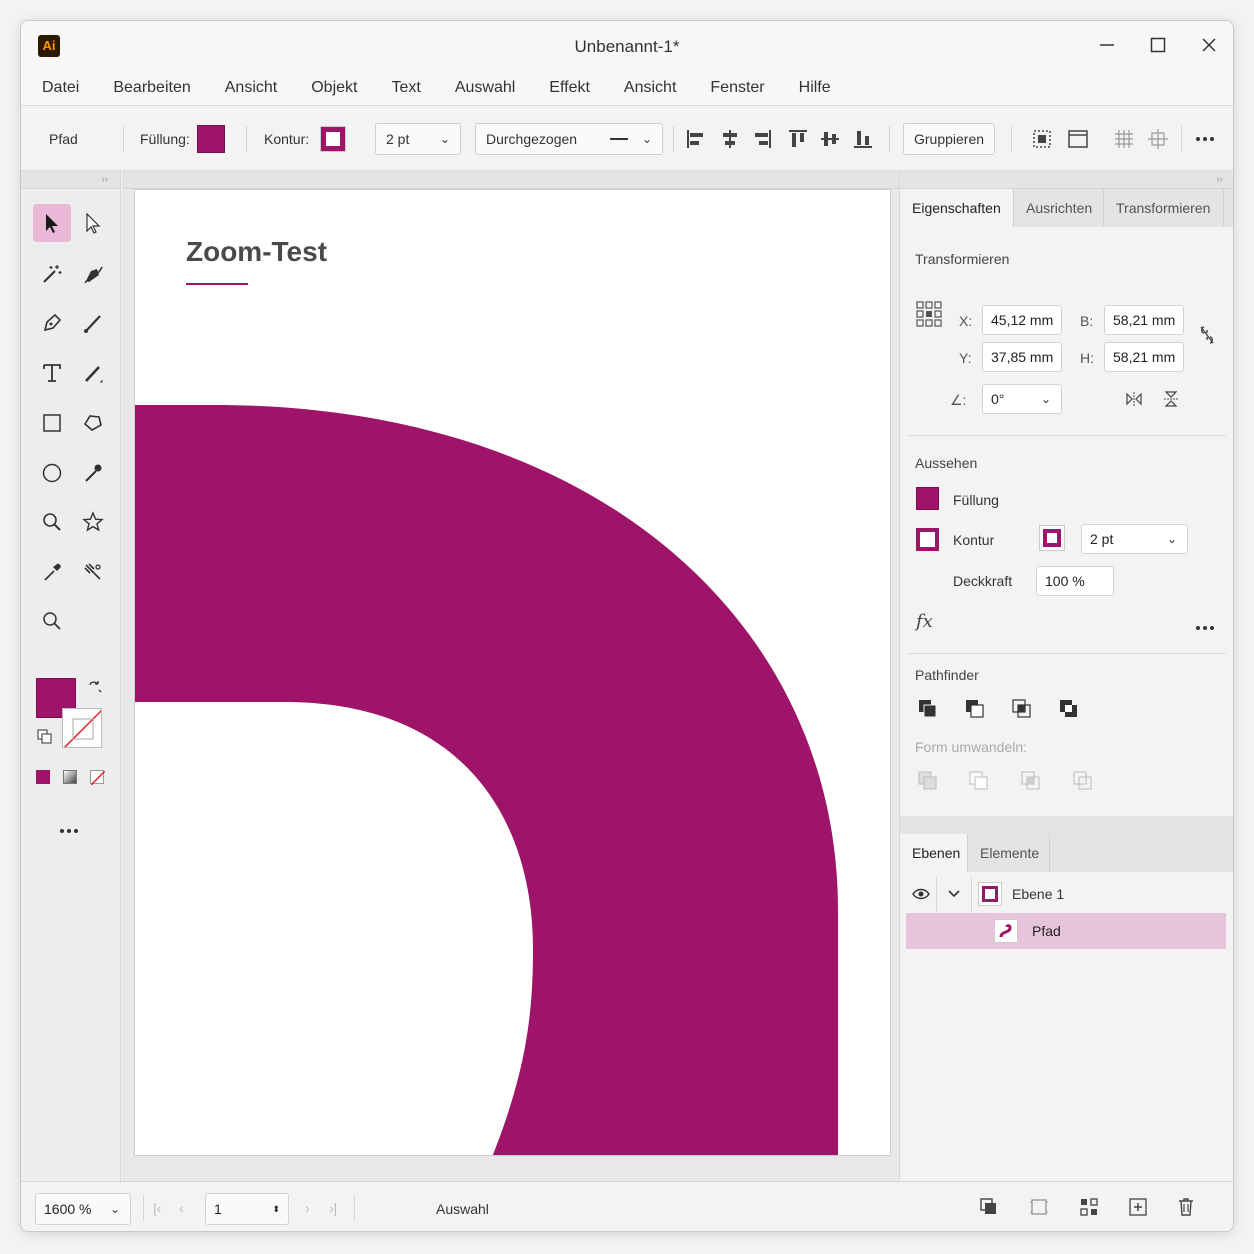  Describe the element at coordinates (251, 88) in the screenshot. I see `menu-ansicht: Ansicht` at that location.